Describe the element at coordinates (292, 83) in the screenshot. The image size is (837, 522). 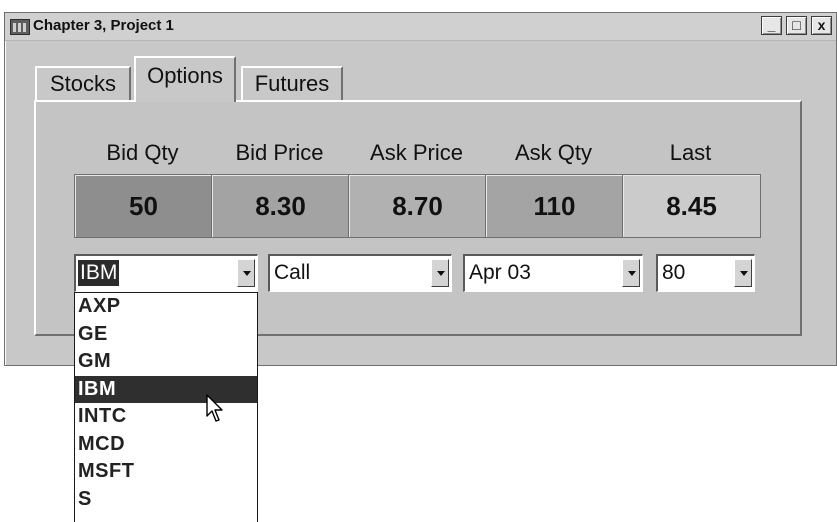
I see `tab-futures: Futures` at that location.